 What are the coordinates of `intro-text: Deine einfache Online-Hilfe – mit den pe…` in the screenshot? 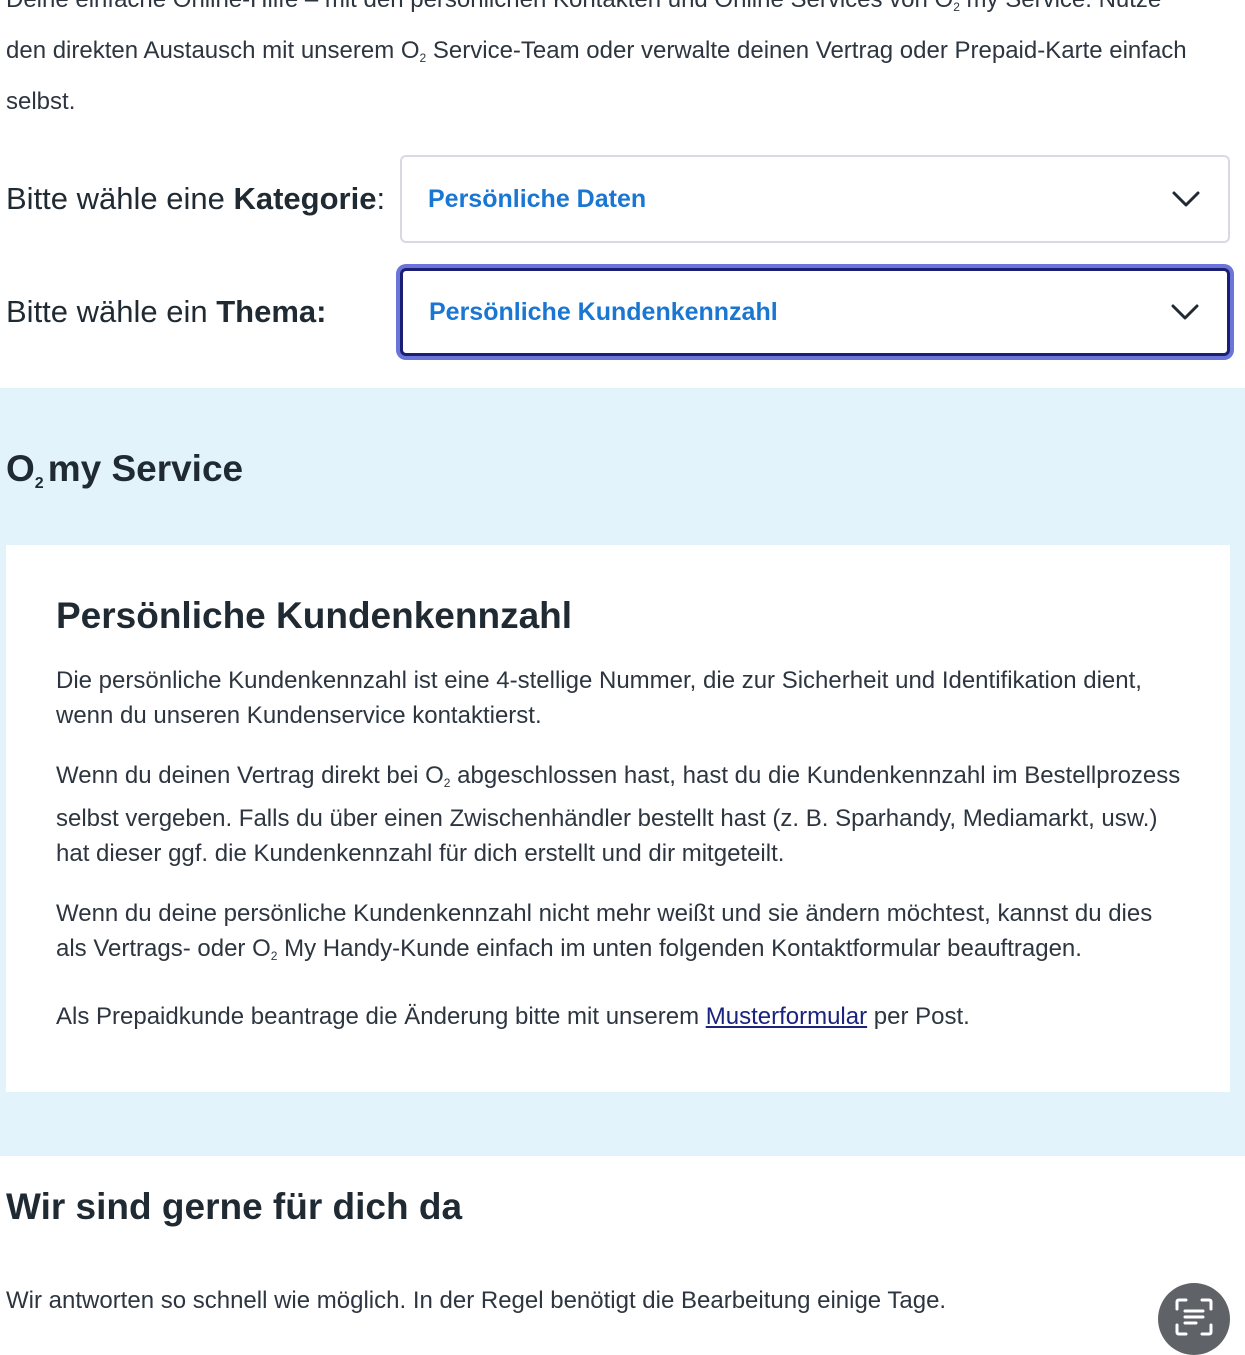 It's located at (618, 62).